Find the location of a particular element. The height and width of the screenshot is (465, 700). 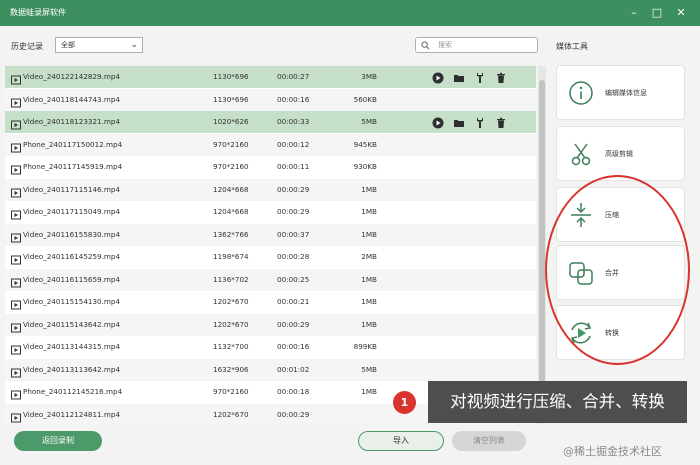

info-icon is located at coordinates (581, 93).